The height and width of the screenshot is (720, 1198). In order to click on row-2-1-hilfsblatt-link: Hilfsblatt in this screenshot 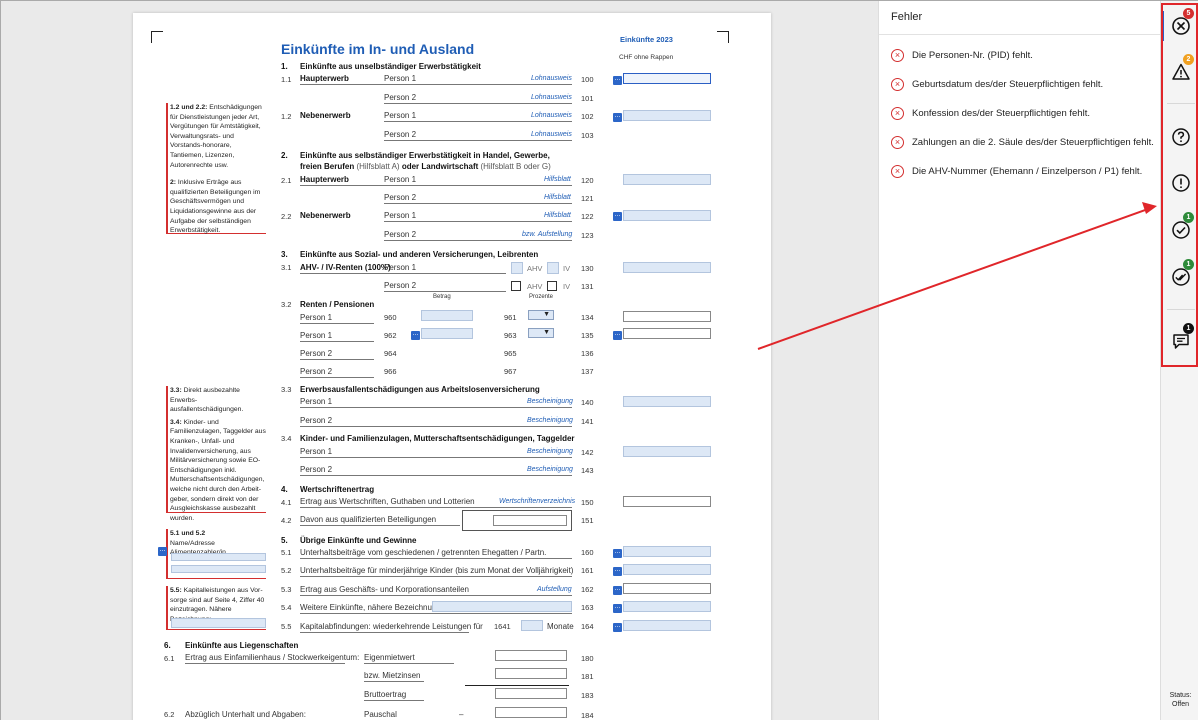, I will do `click(557, 179)`.